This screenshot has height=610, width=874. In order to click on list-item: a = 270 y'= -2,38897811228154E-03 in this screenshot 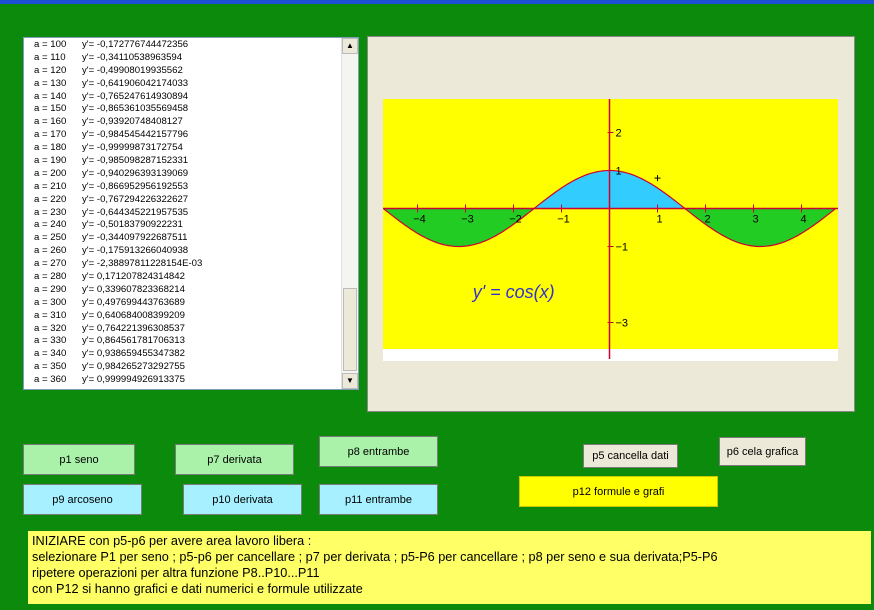, I will do `click(183, 264)`.